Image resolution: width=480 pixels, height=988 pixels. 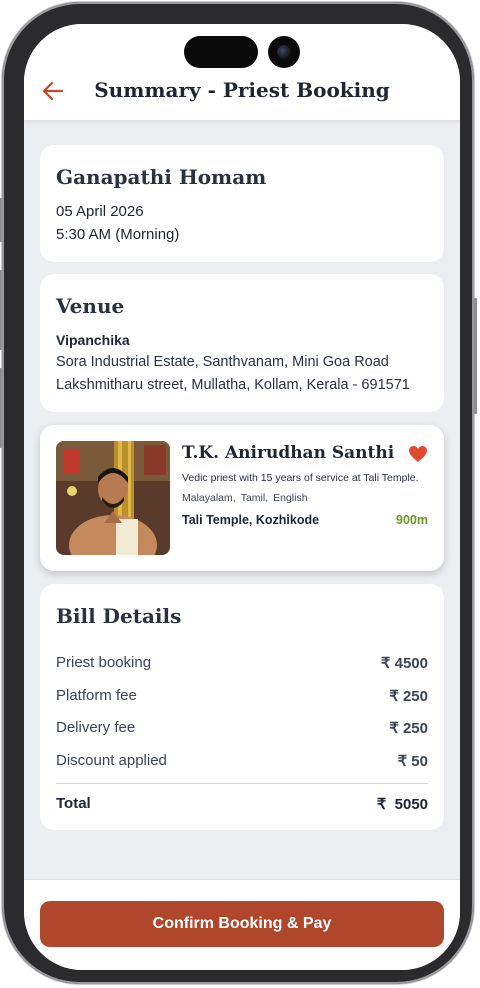 What do you see at coordinates (242, 804) in the screenshot?
I see `bill-total-row: Total ₹ 5050` at bounding box center [242, 804].